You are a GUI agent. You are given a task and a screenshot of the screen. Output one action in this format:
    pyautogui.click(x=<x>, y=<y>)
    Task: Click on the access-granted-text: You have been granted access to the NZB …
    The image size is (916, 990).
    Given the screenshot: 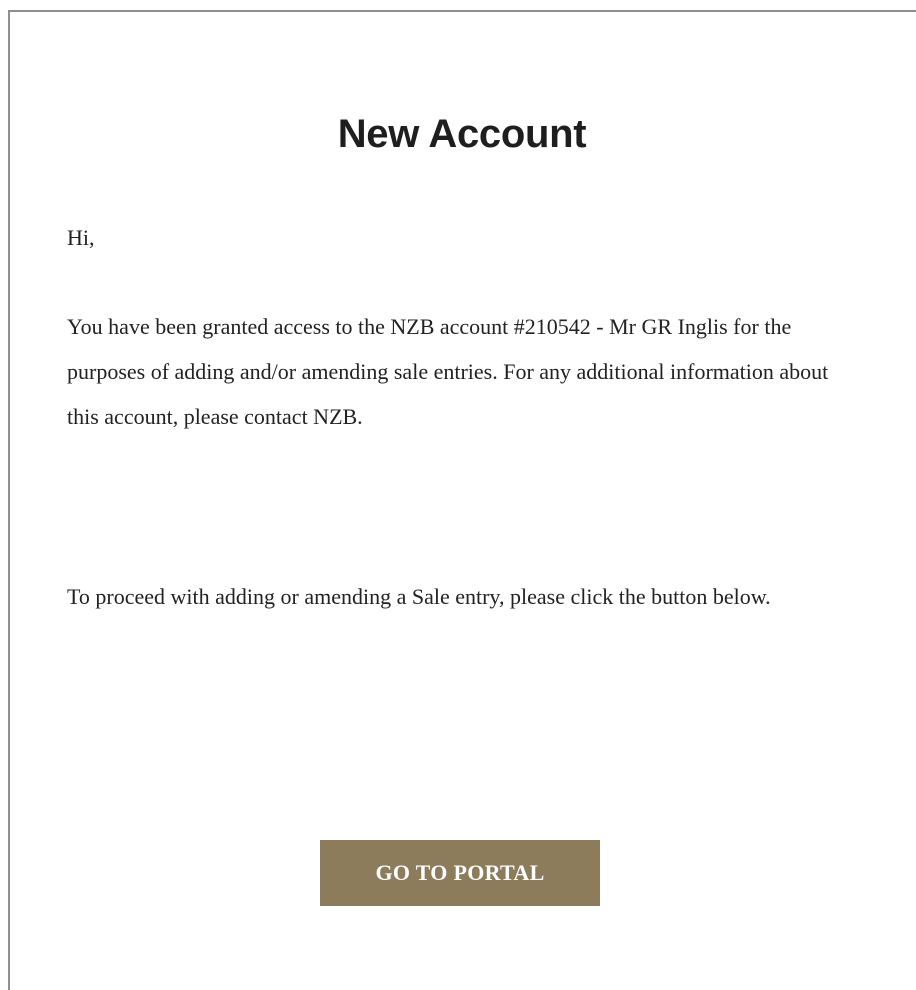 What is the action you would take?
    pyautogui.click(x=448, y=371)
    